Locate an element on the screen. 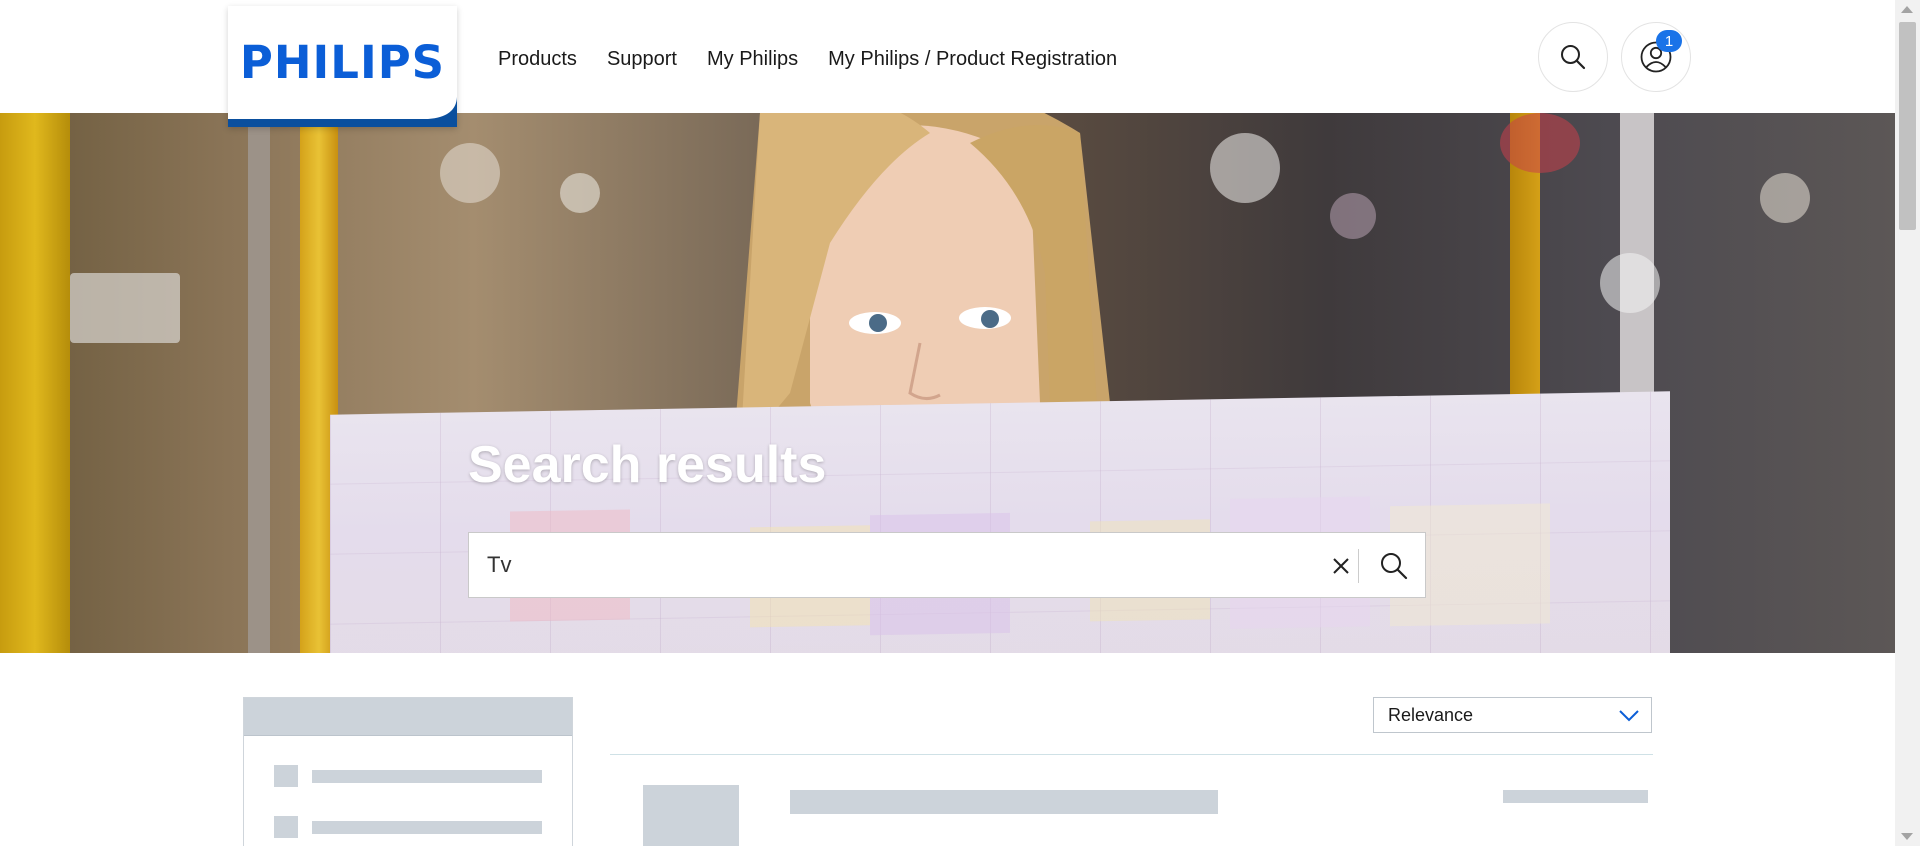 This screenshot has height=846, width=1920. result-thumbnail-placeholder is located at coordinates (691, 815).